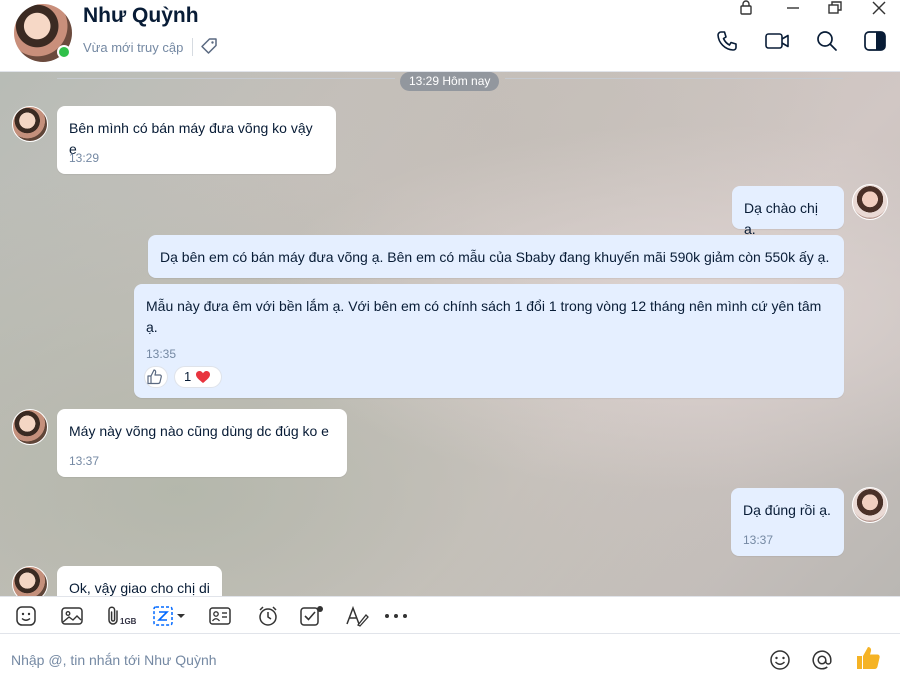 This screenshot has width=900, height=686. I want to click on file-size-label: 1GB, so click(128, 621).